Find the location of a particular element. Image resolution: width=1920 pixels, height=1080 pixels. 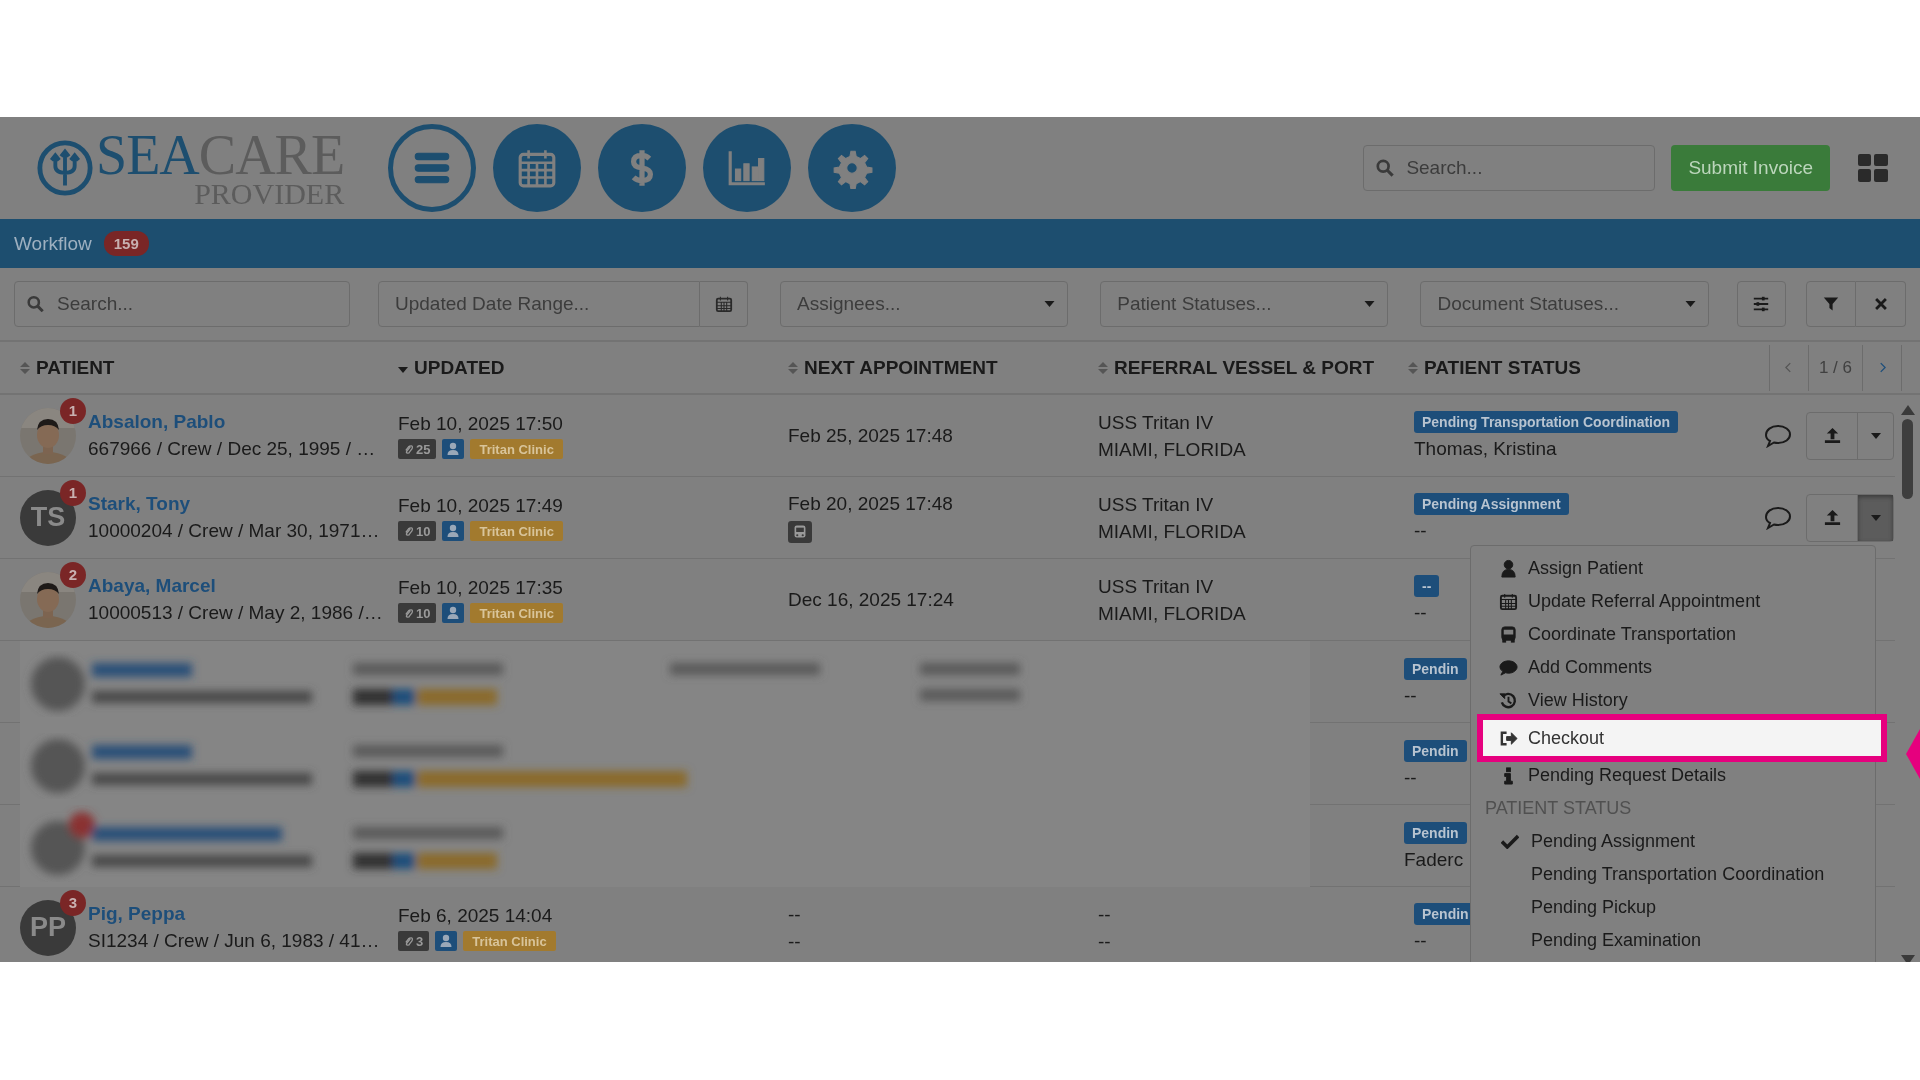

updated-date: Feb 10, 2025 17:50 is located at coordinates (480, 423).